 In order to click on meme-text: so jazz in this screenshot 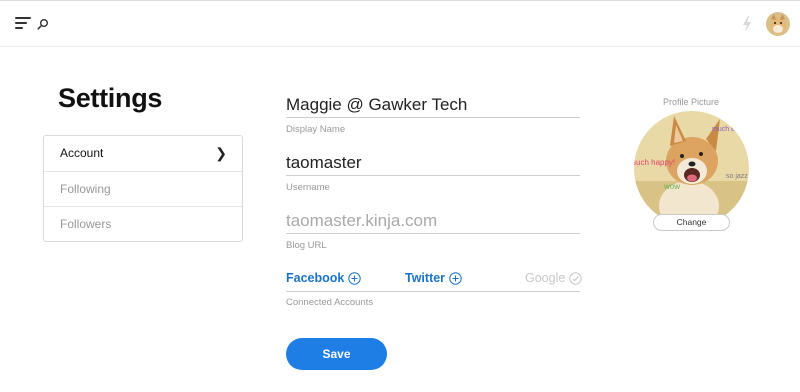, I will do `click(737, 176)`.